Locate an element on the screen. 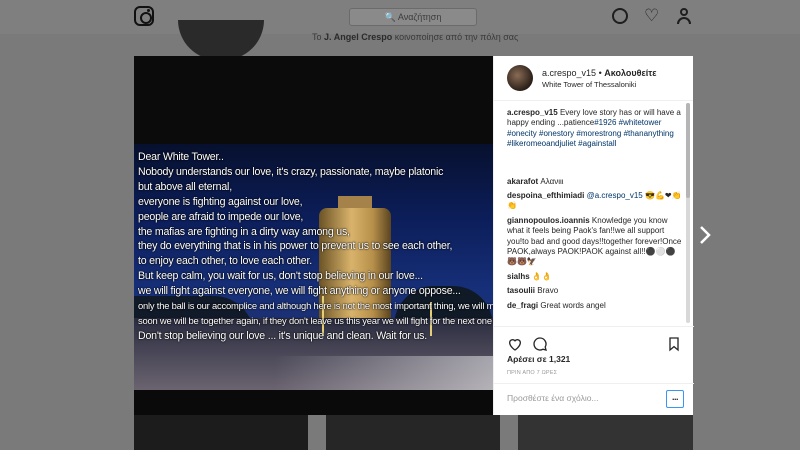 The width and height of the screenshot is (800, 450). comment-text: 👌👌 is located at coordinates (541, 276).